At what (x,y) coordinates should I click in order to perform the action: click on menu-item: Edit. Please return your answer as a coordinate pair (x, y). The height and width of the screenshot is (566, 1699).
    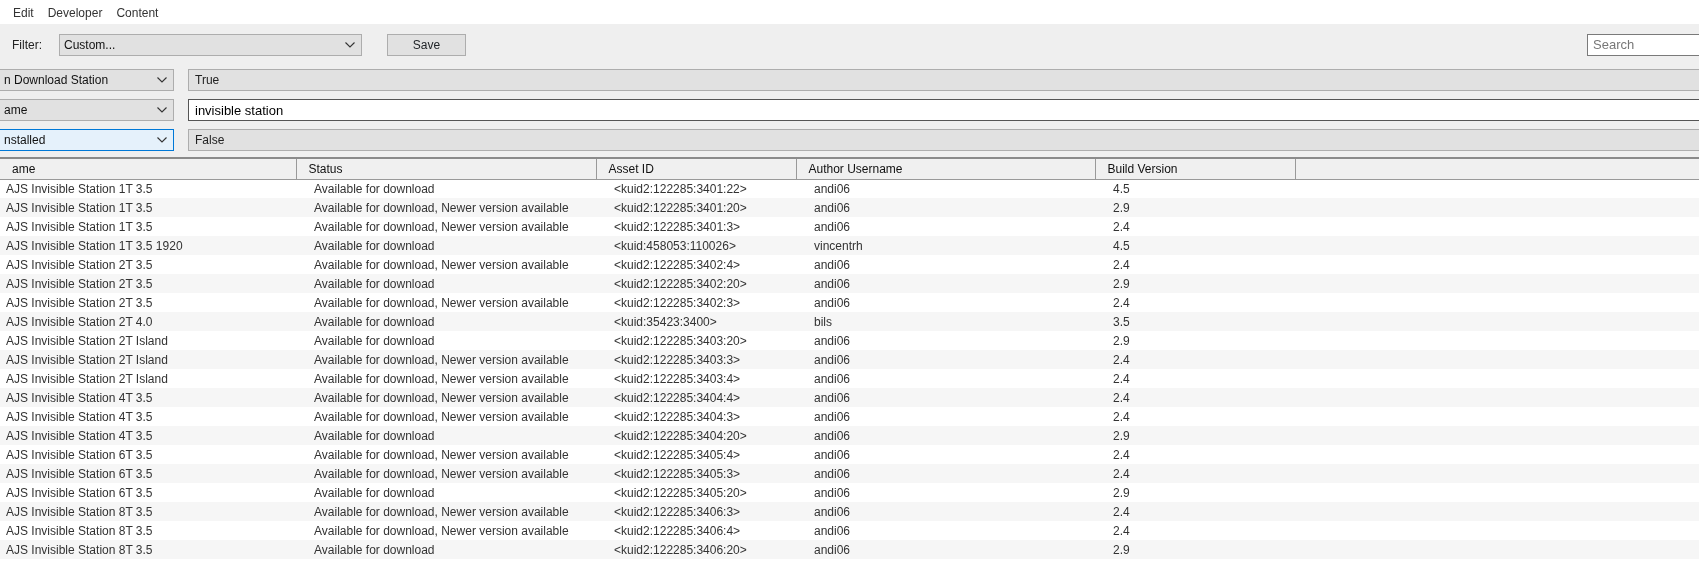
    Looking at the image, I should click on (23, 13).